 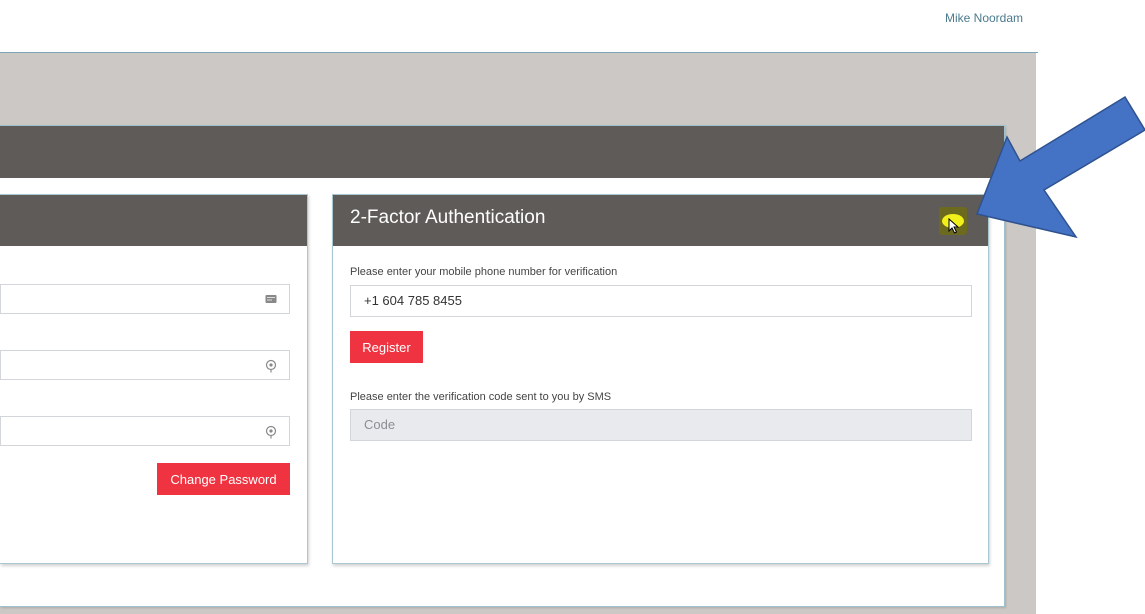 What do you see at coordinates (386, 347) in the screenshot?
I see `register-button: Register` at bounding box center [386, 347].